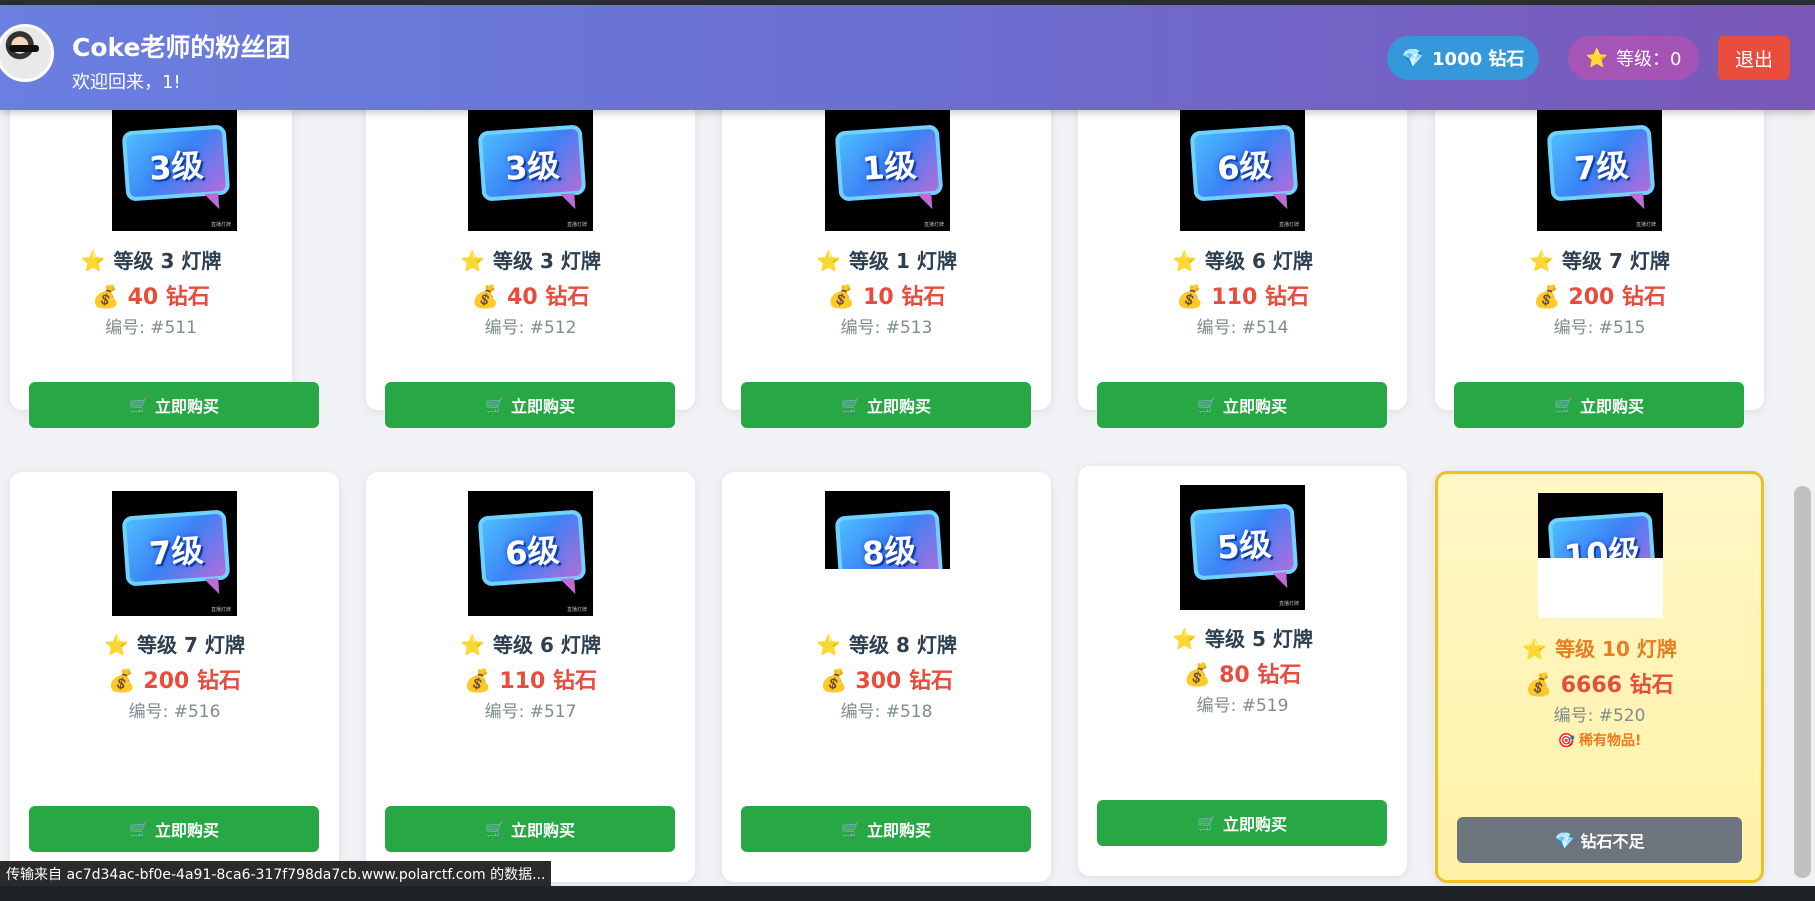  I want to click on item-card-515: 7级 直播灯牌 ⭐ 等级 7 灯牌 💰 200 钻石 编号: #515 🛒 立即购买, so click(1599, 269).